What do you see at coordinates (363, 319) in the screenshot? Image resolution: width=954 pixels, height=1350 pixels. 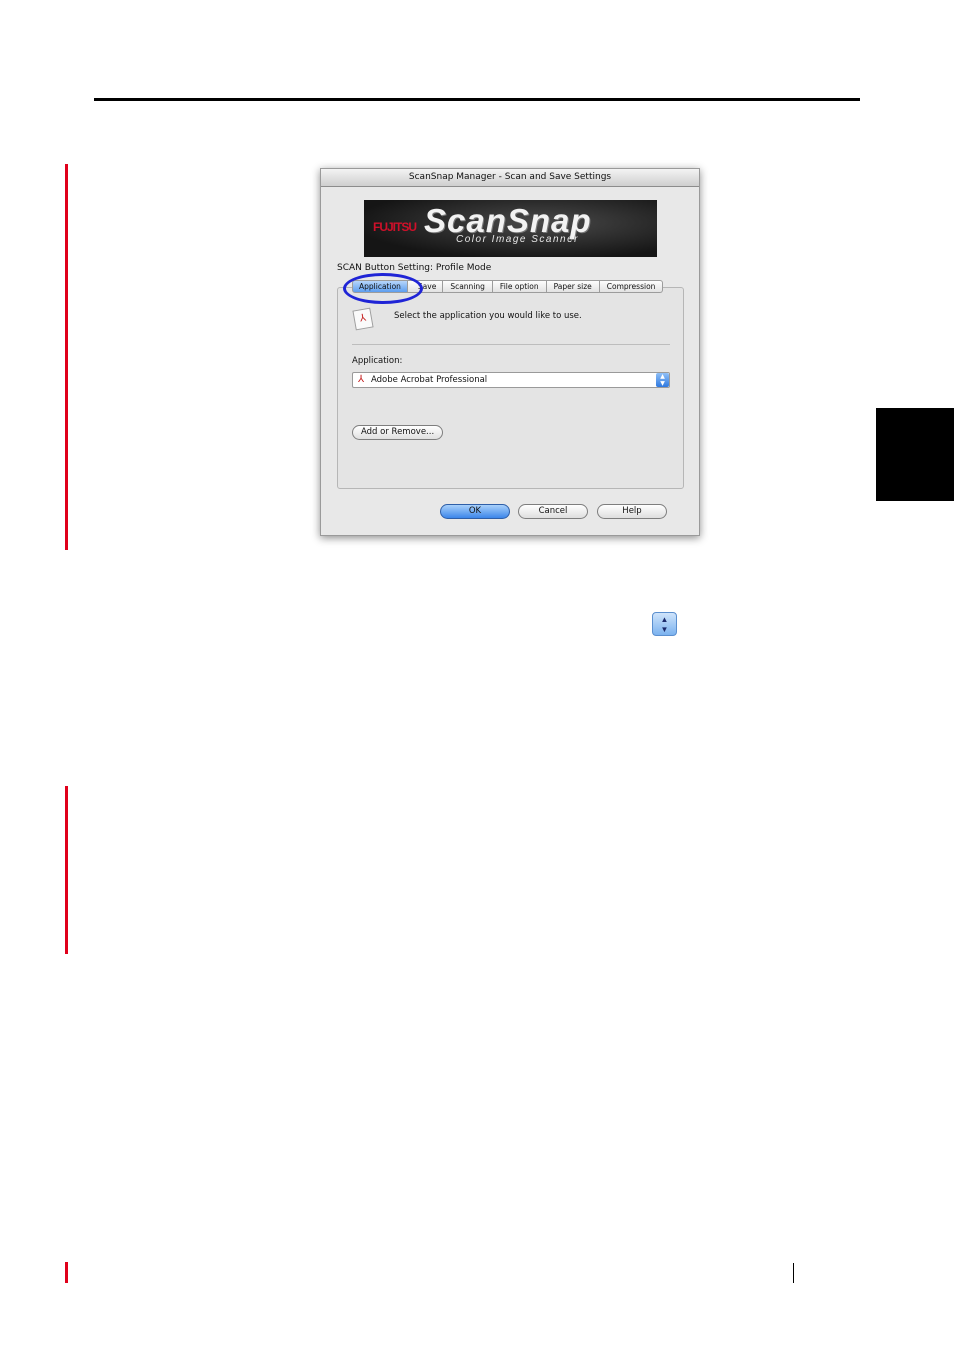 I see `acrobat-document-icon: ⅄` at bounding box center [363, 319].